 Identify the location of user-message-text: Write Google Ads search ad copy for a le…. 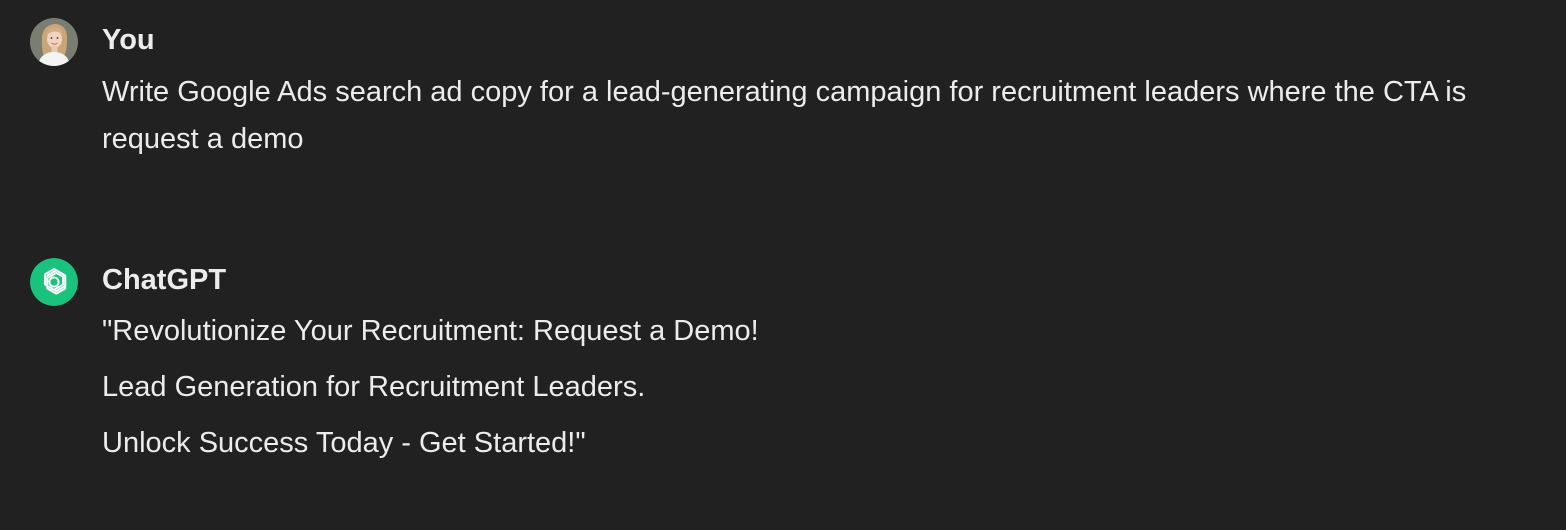
(784, 115).